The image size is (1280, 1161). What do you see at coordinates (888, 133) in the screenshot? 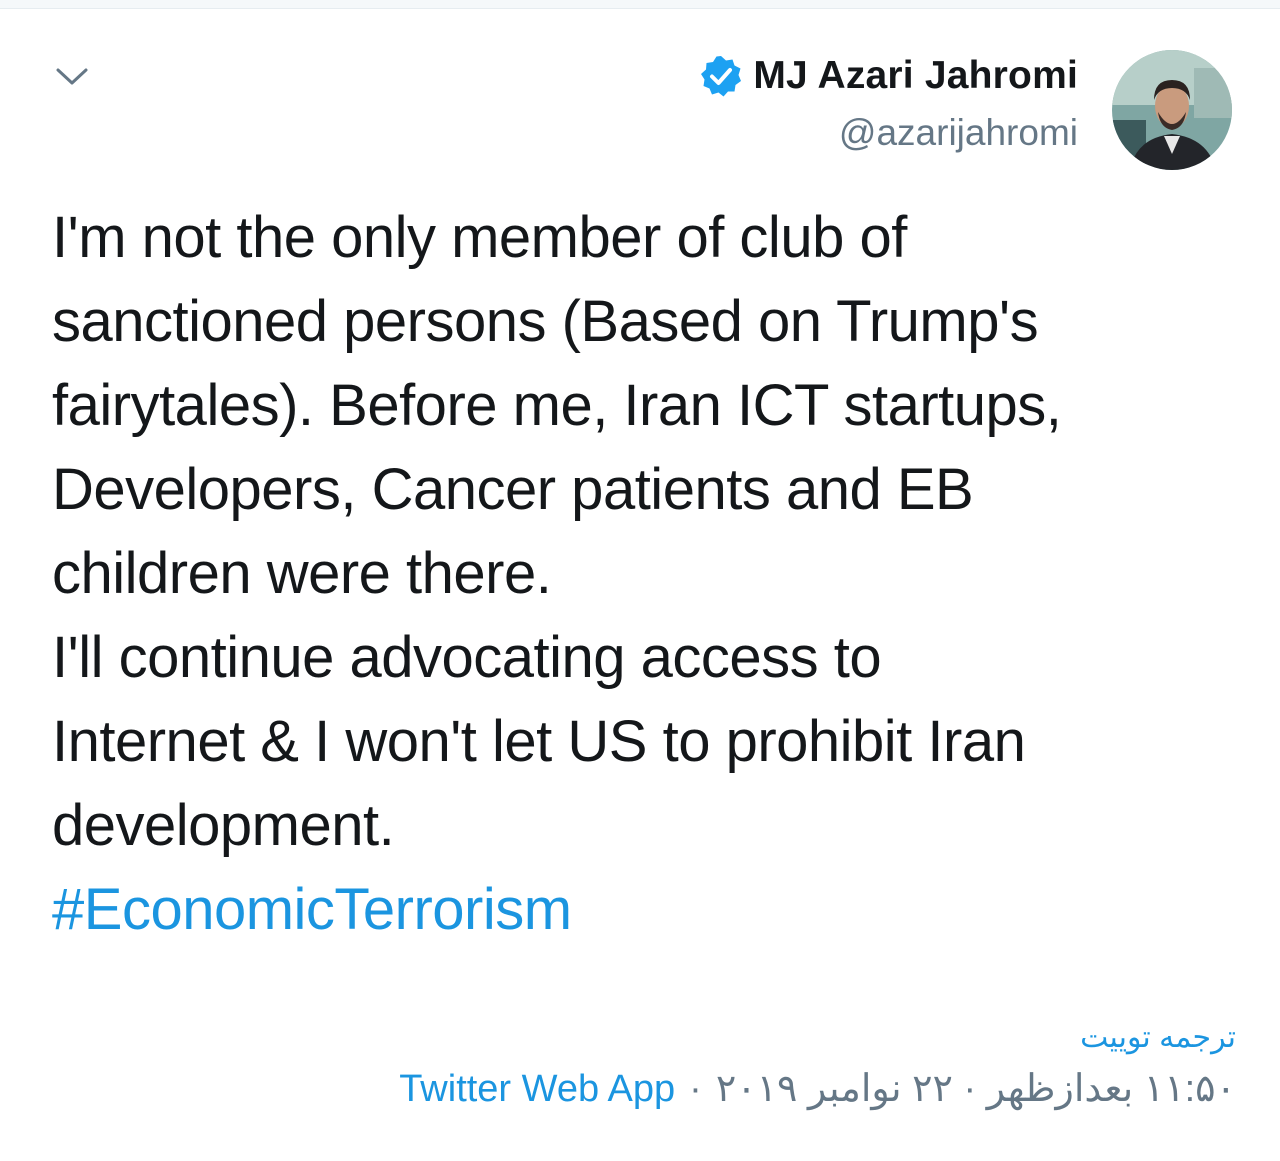
I see `author-handle: @azarijahromi` at bounding box center [888, 133].